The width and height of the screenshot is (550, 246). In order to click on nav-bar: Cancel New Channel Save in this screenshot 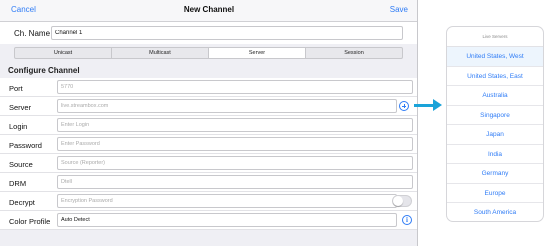, I will do `click(208, 11)`.